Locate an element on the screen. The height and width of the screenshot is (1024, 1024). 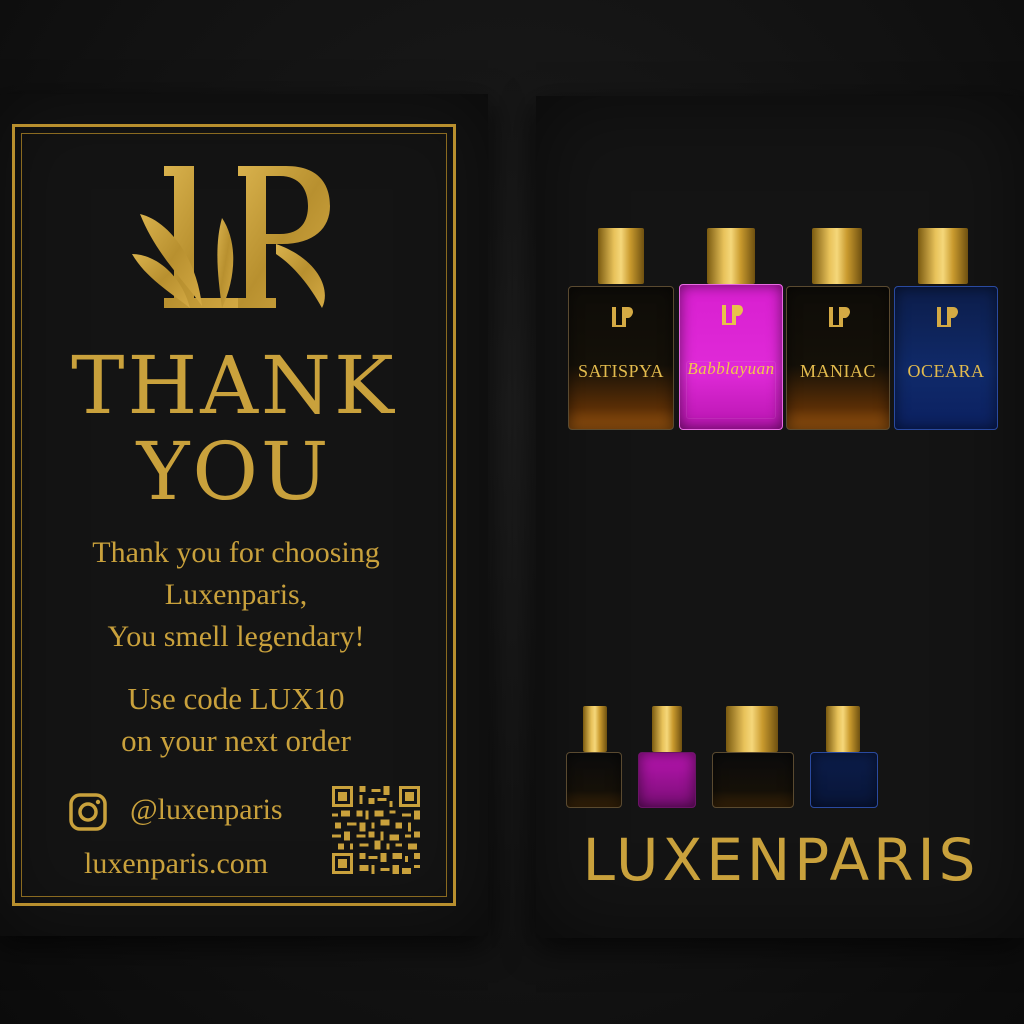
discount-code-line1: Use code LUX10 is located at coordinates (236, 698).